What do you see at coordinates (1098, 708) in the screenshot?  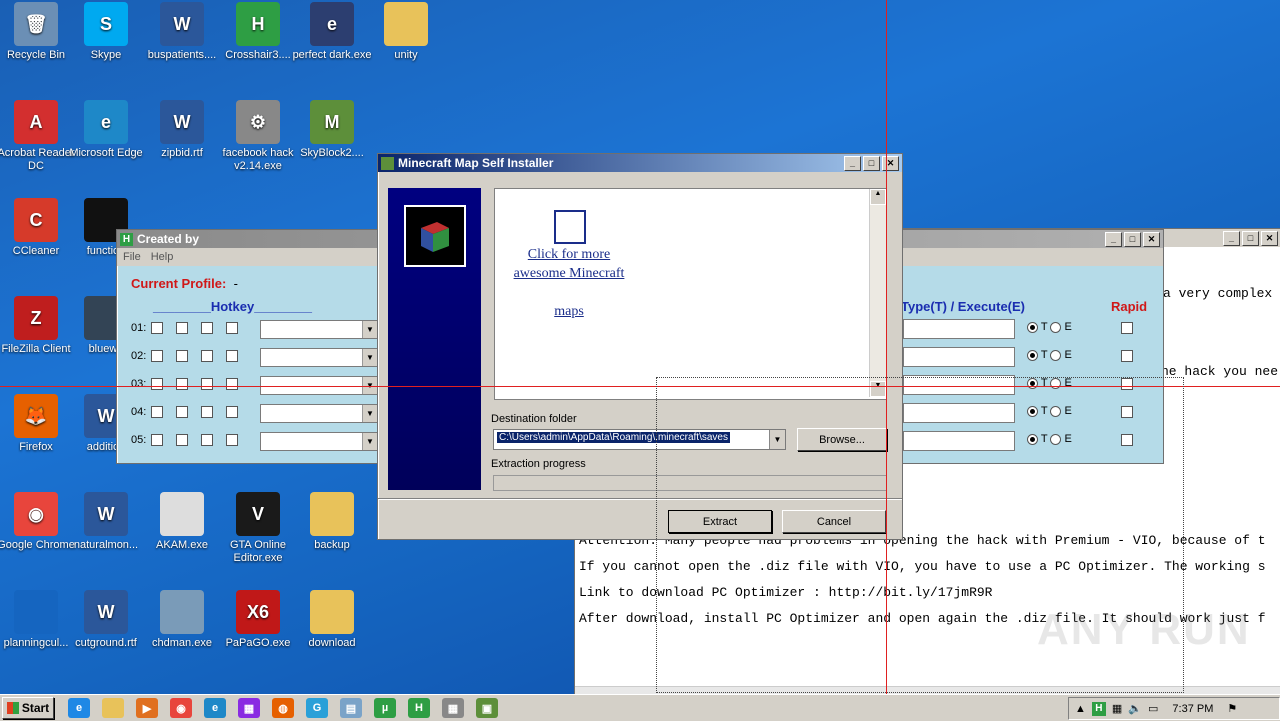 I see `tray-app-icon: H` at bounding box center [1098, 708].